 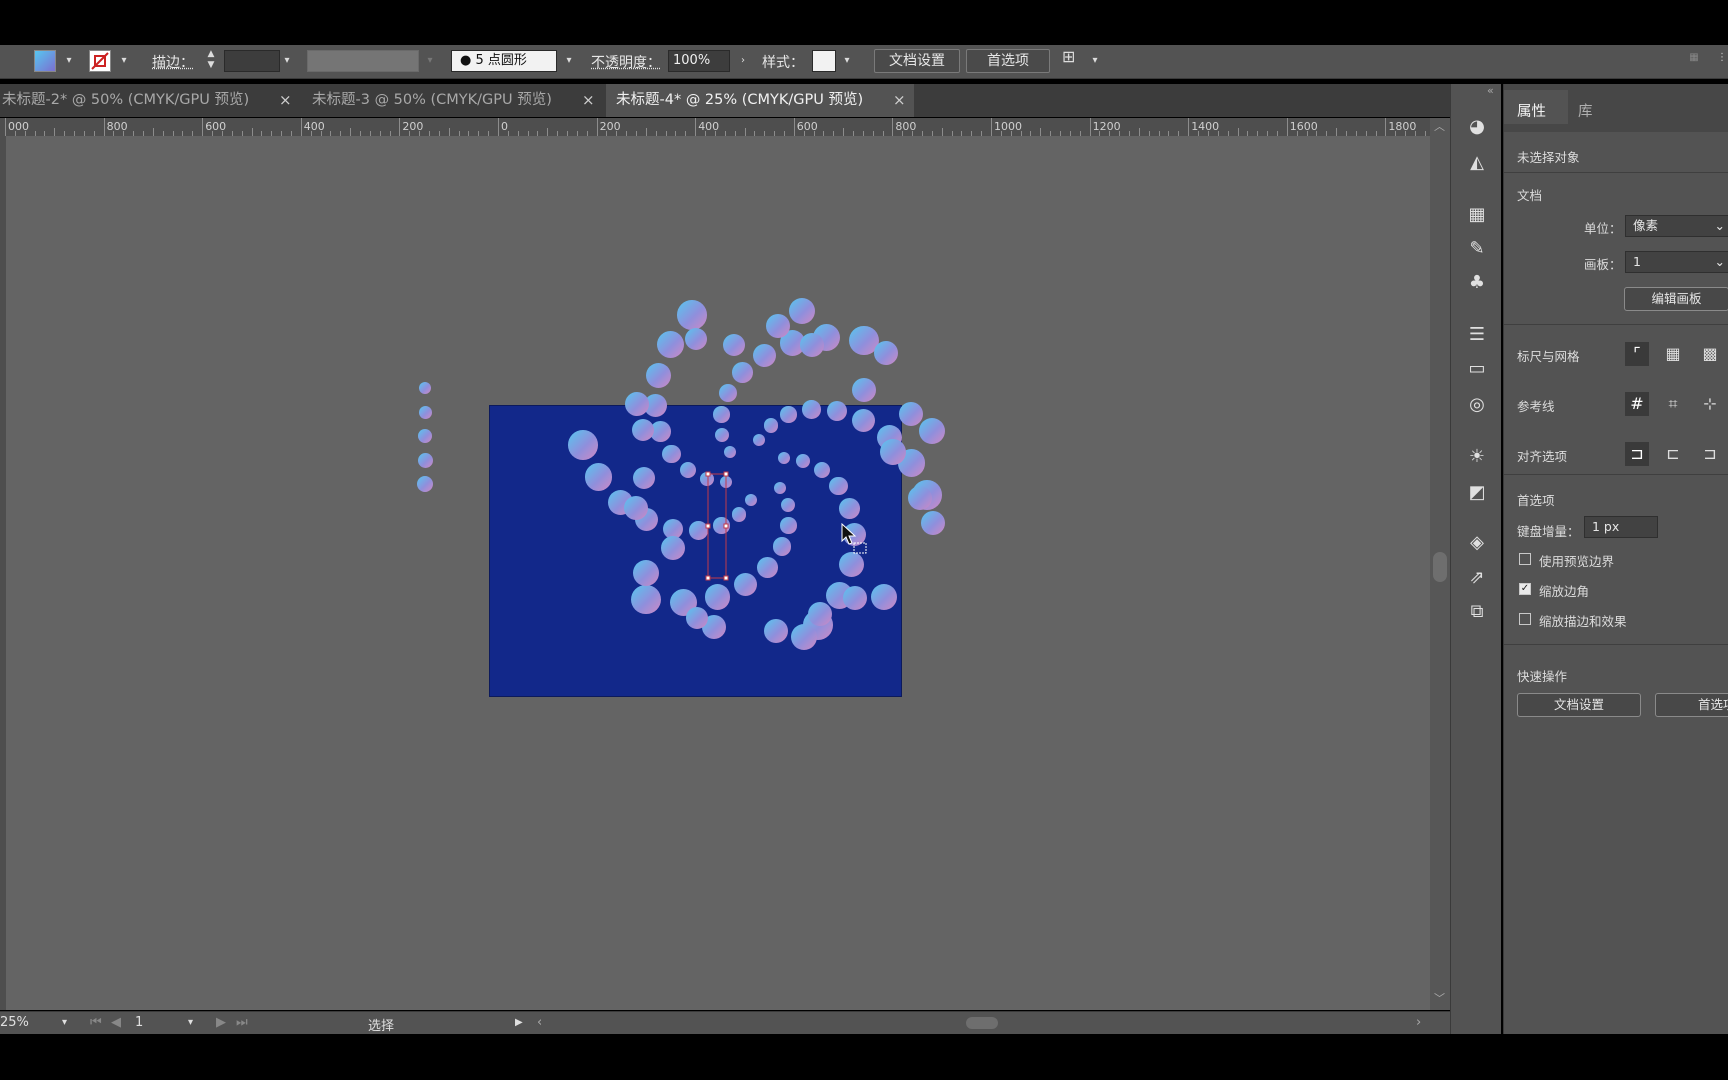 I want to click on chevron-up-icon: ︿, so click(x=1439, y=126).